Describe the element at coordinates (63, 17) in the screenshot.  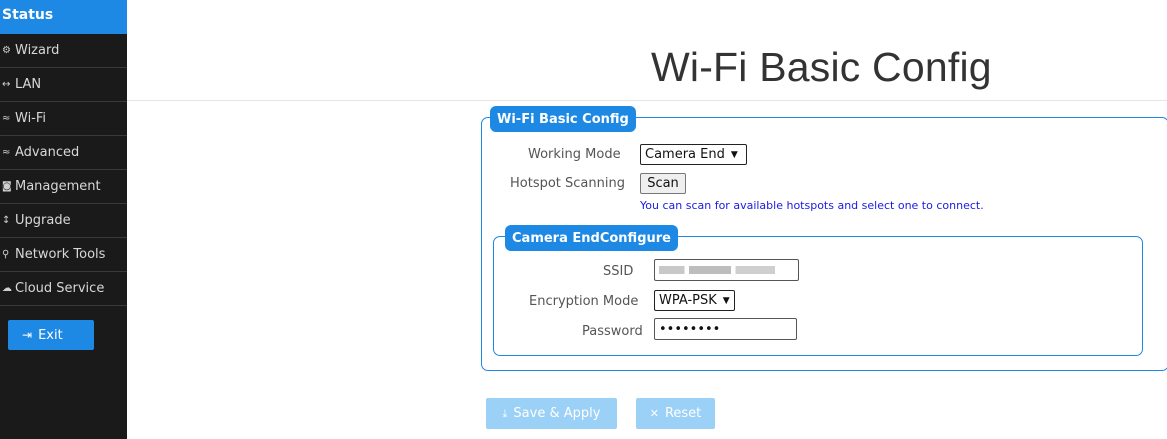
I see `sidebar-item-status: Status` at that location.